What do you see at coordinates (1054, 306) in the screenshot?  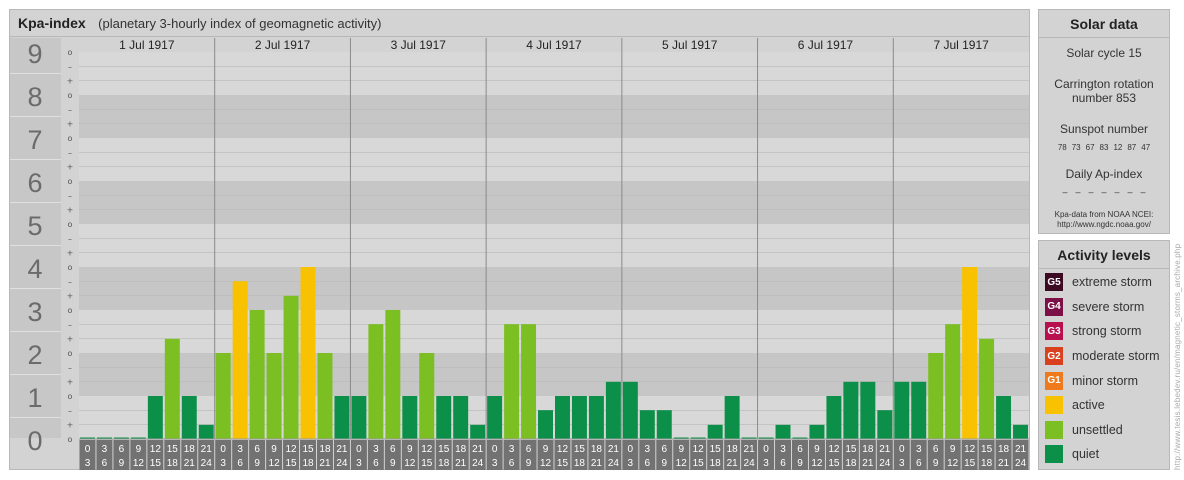 I see `legend-swatch: G4` at bounding box center [1054, 306].